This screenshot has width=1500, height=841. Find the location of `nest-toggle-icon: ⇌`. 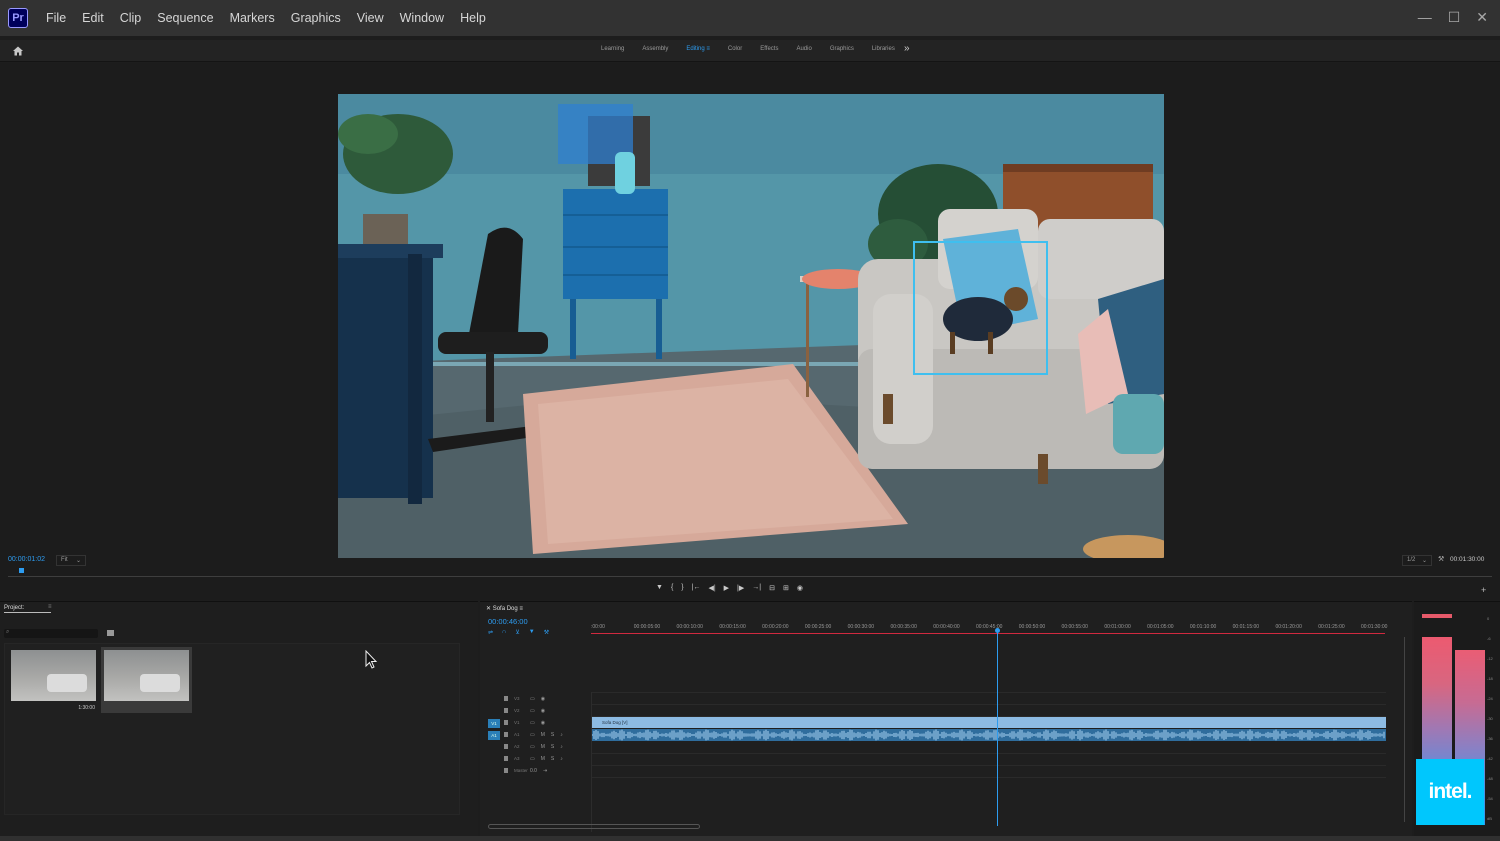

nest-toggle-icon: ⇌ is located at coordinates (490, 632).